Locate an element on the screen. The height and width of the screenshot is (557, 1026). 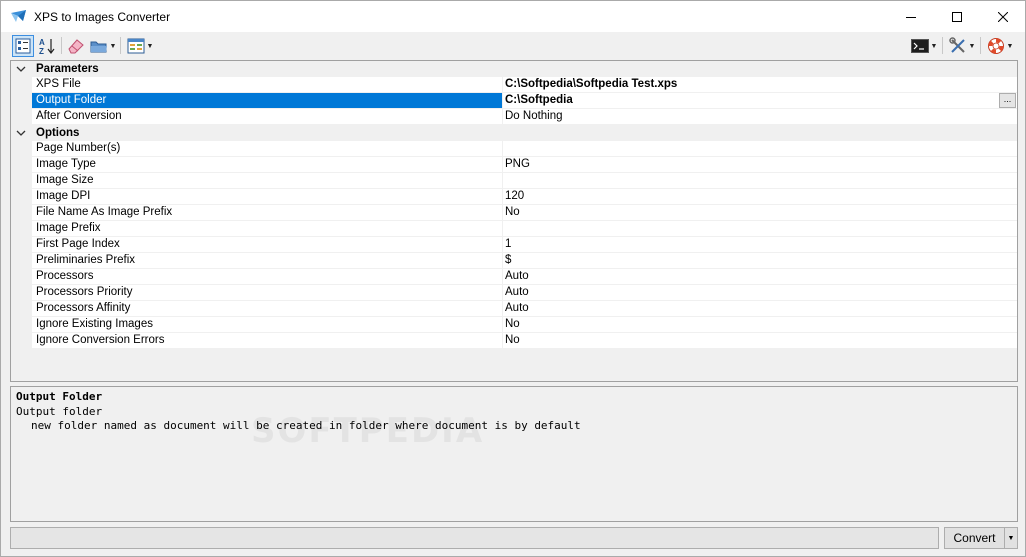
property-row-file-name-prefix: File Name As Image Prefix No is located at coordinates (514, 213).